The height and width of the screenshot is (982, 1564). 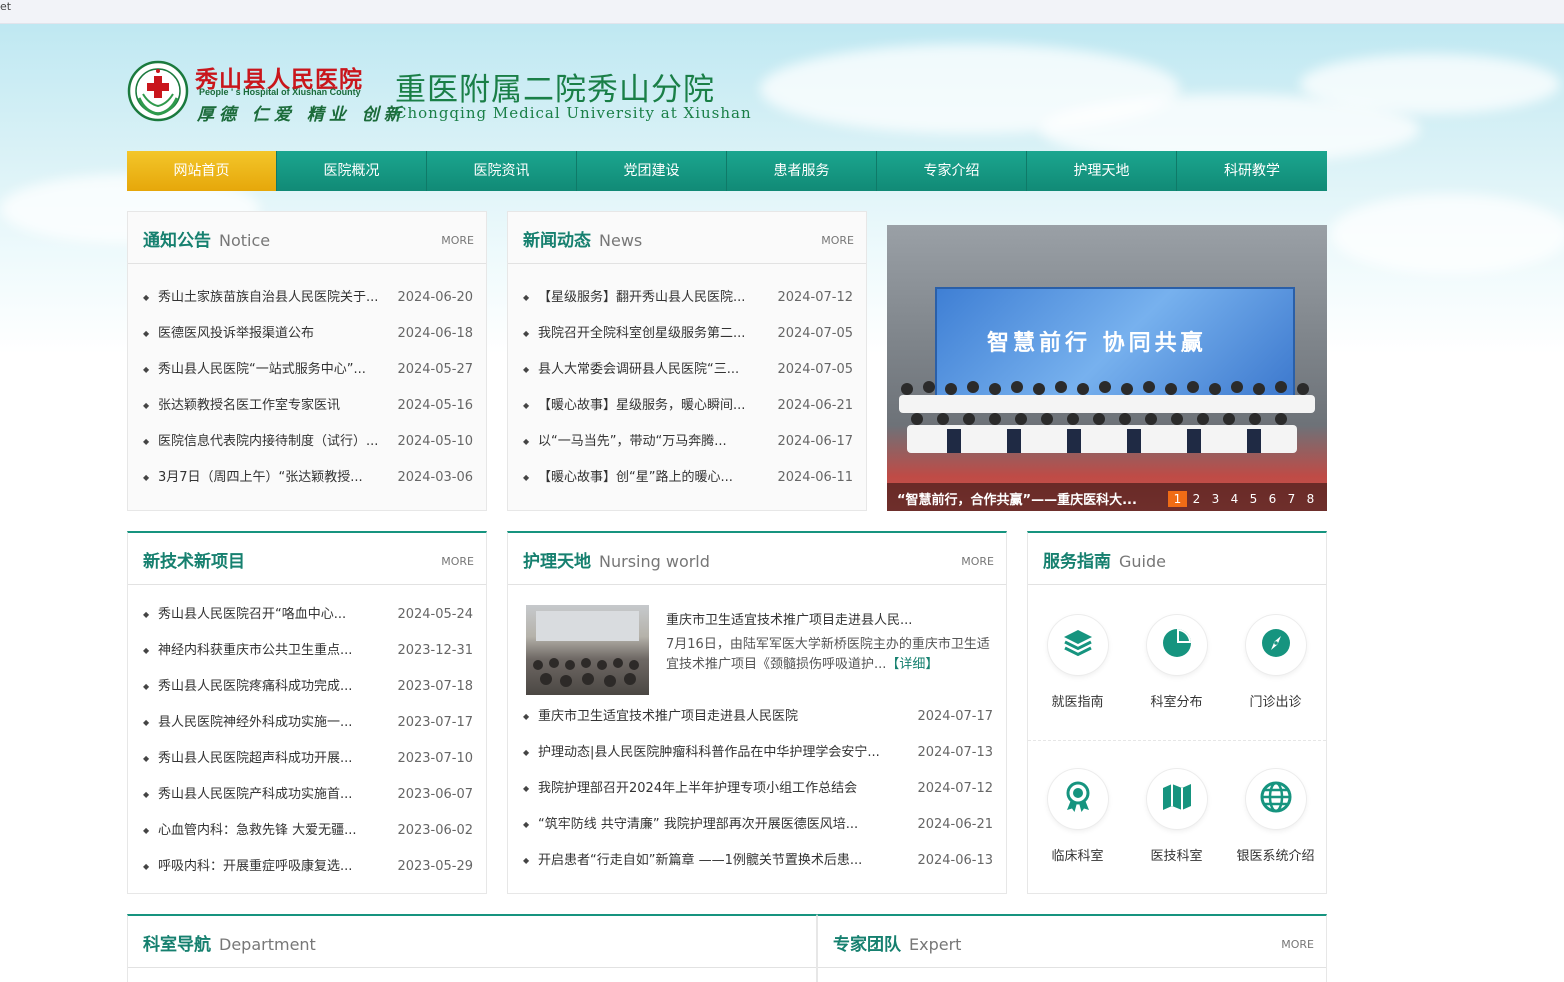 What do you see at coordinates (757, 825) in the screenshot?
I see `list-item: “筑牢防线 共守清廉” 我院护理部再次开展医德医风培...2024-06-21` at bounding box center [757, 825].